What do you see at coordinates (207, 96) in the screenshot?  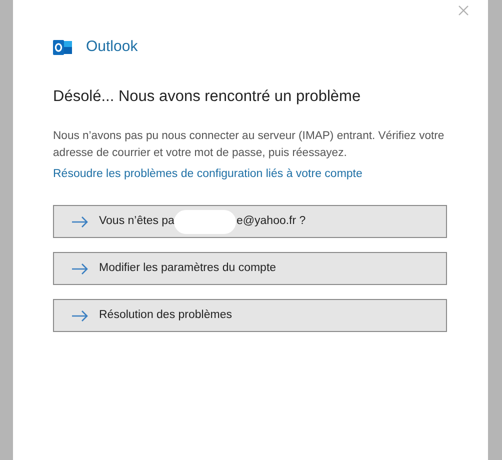 I see `error-heading: Désolé... Nous avons rencontré un problème` at bounding box center [207, 96].